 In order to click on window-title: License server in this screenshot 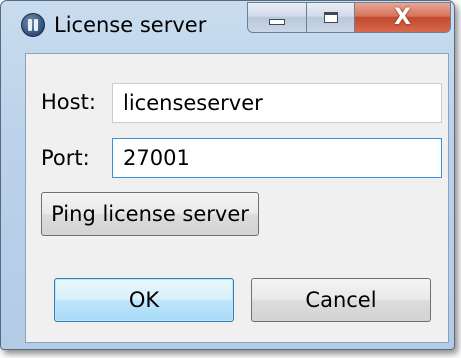, I will do `click(130, 25)`.